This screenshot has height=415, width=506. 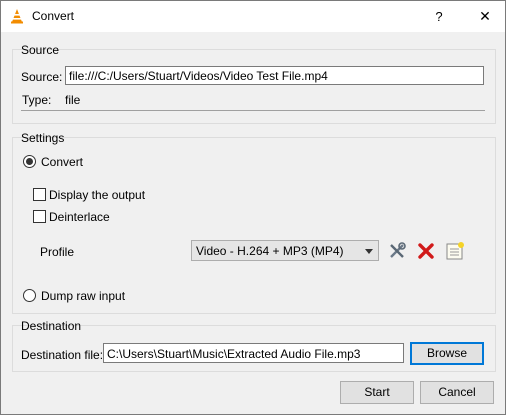 What do you see at coordinates (29, 295) in the screenshot?
I see `dump-raw-radio` at bounding box center [29, 295].